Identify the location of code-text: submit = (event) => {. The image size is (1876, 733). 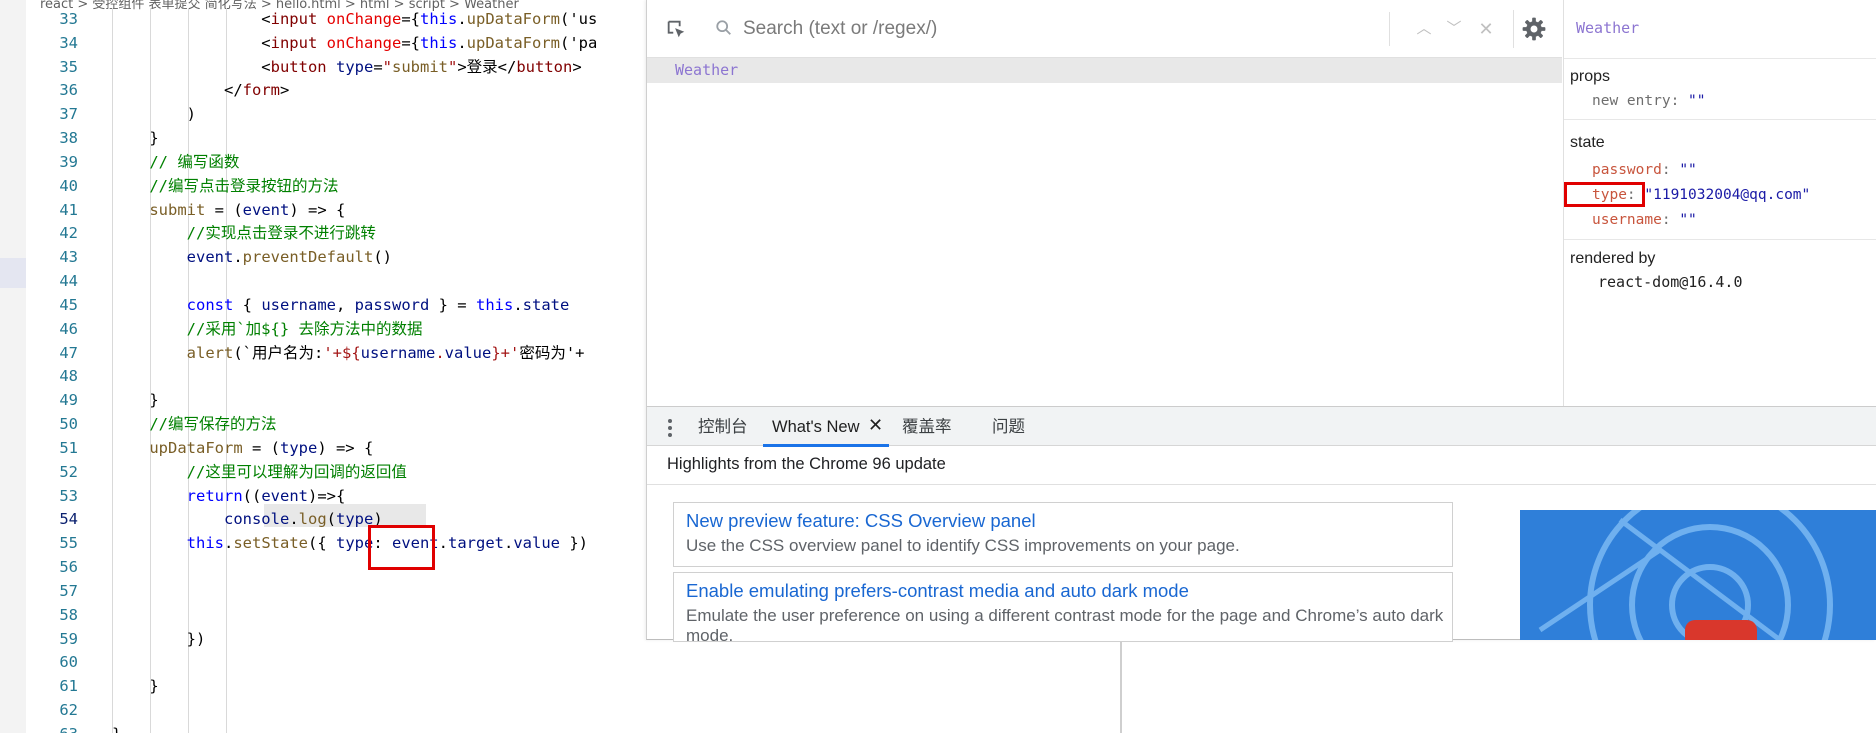
(228, 211).